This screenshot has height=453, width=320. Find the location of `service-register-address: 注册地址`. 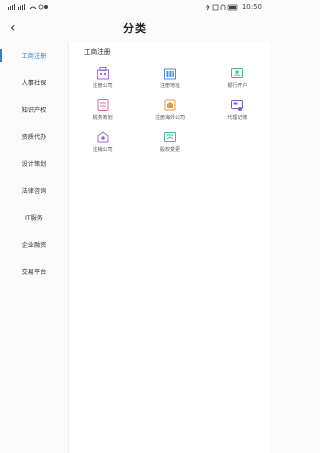

service-register-address: 注册地址 is located at coordinates (169, 77).